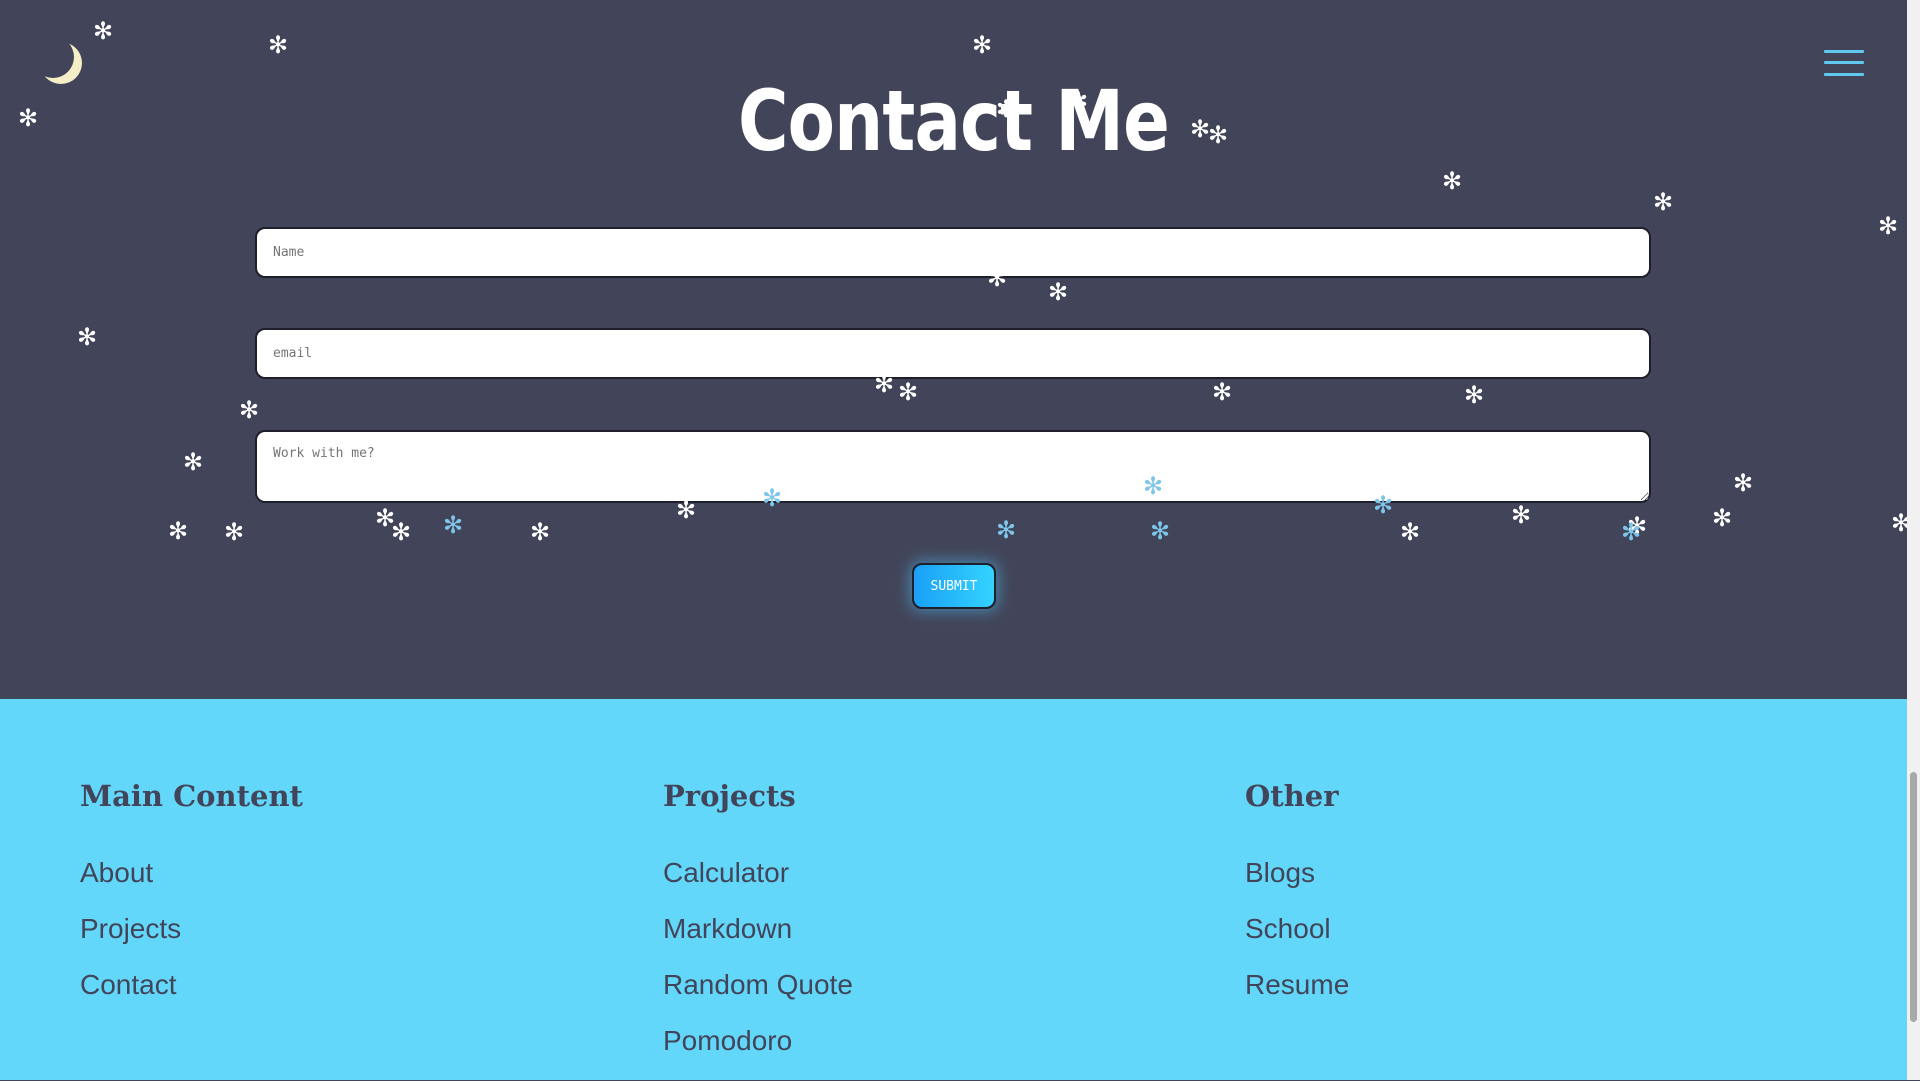 The image size is (1920, 1081). Describe the element at coordinates (116, 873) in the screenshot. I see `footer-link-about: About` at that location.